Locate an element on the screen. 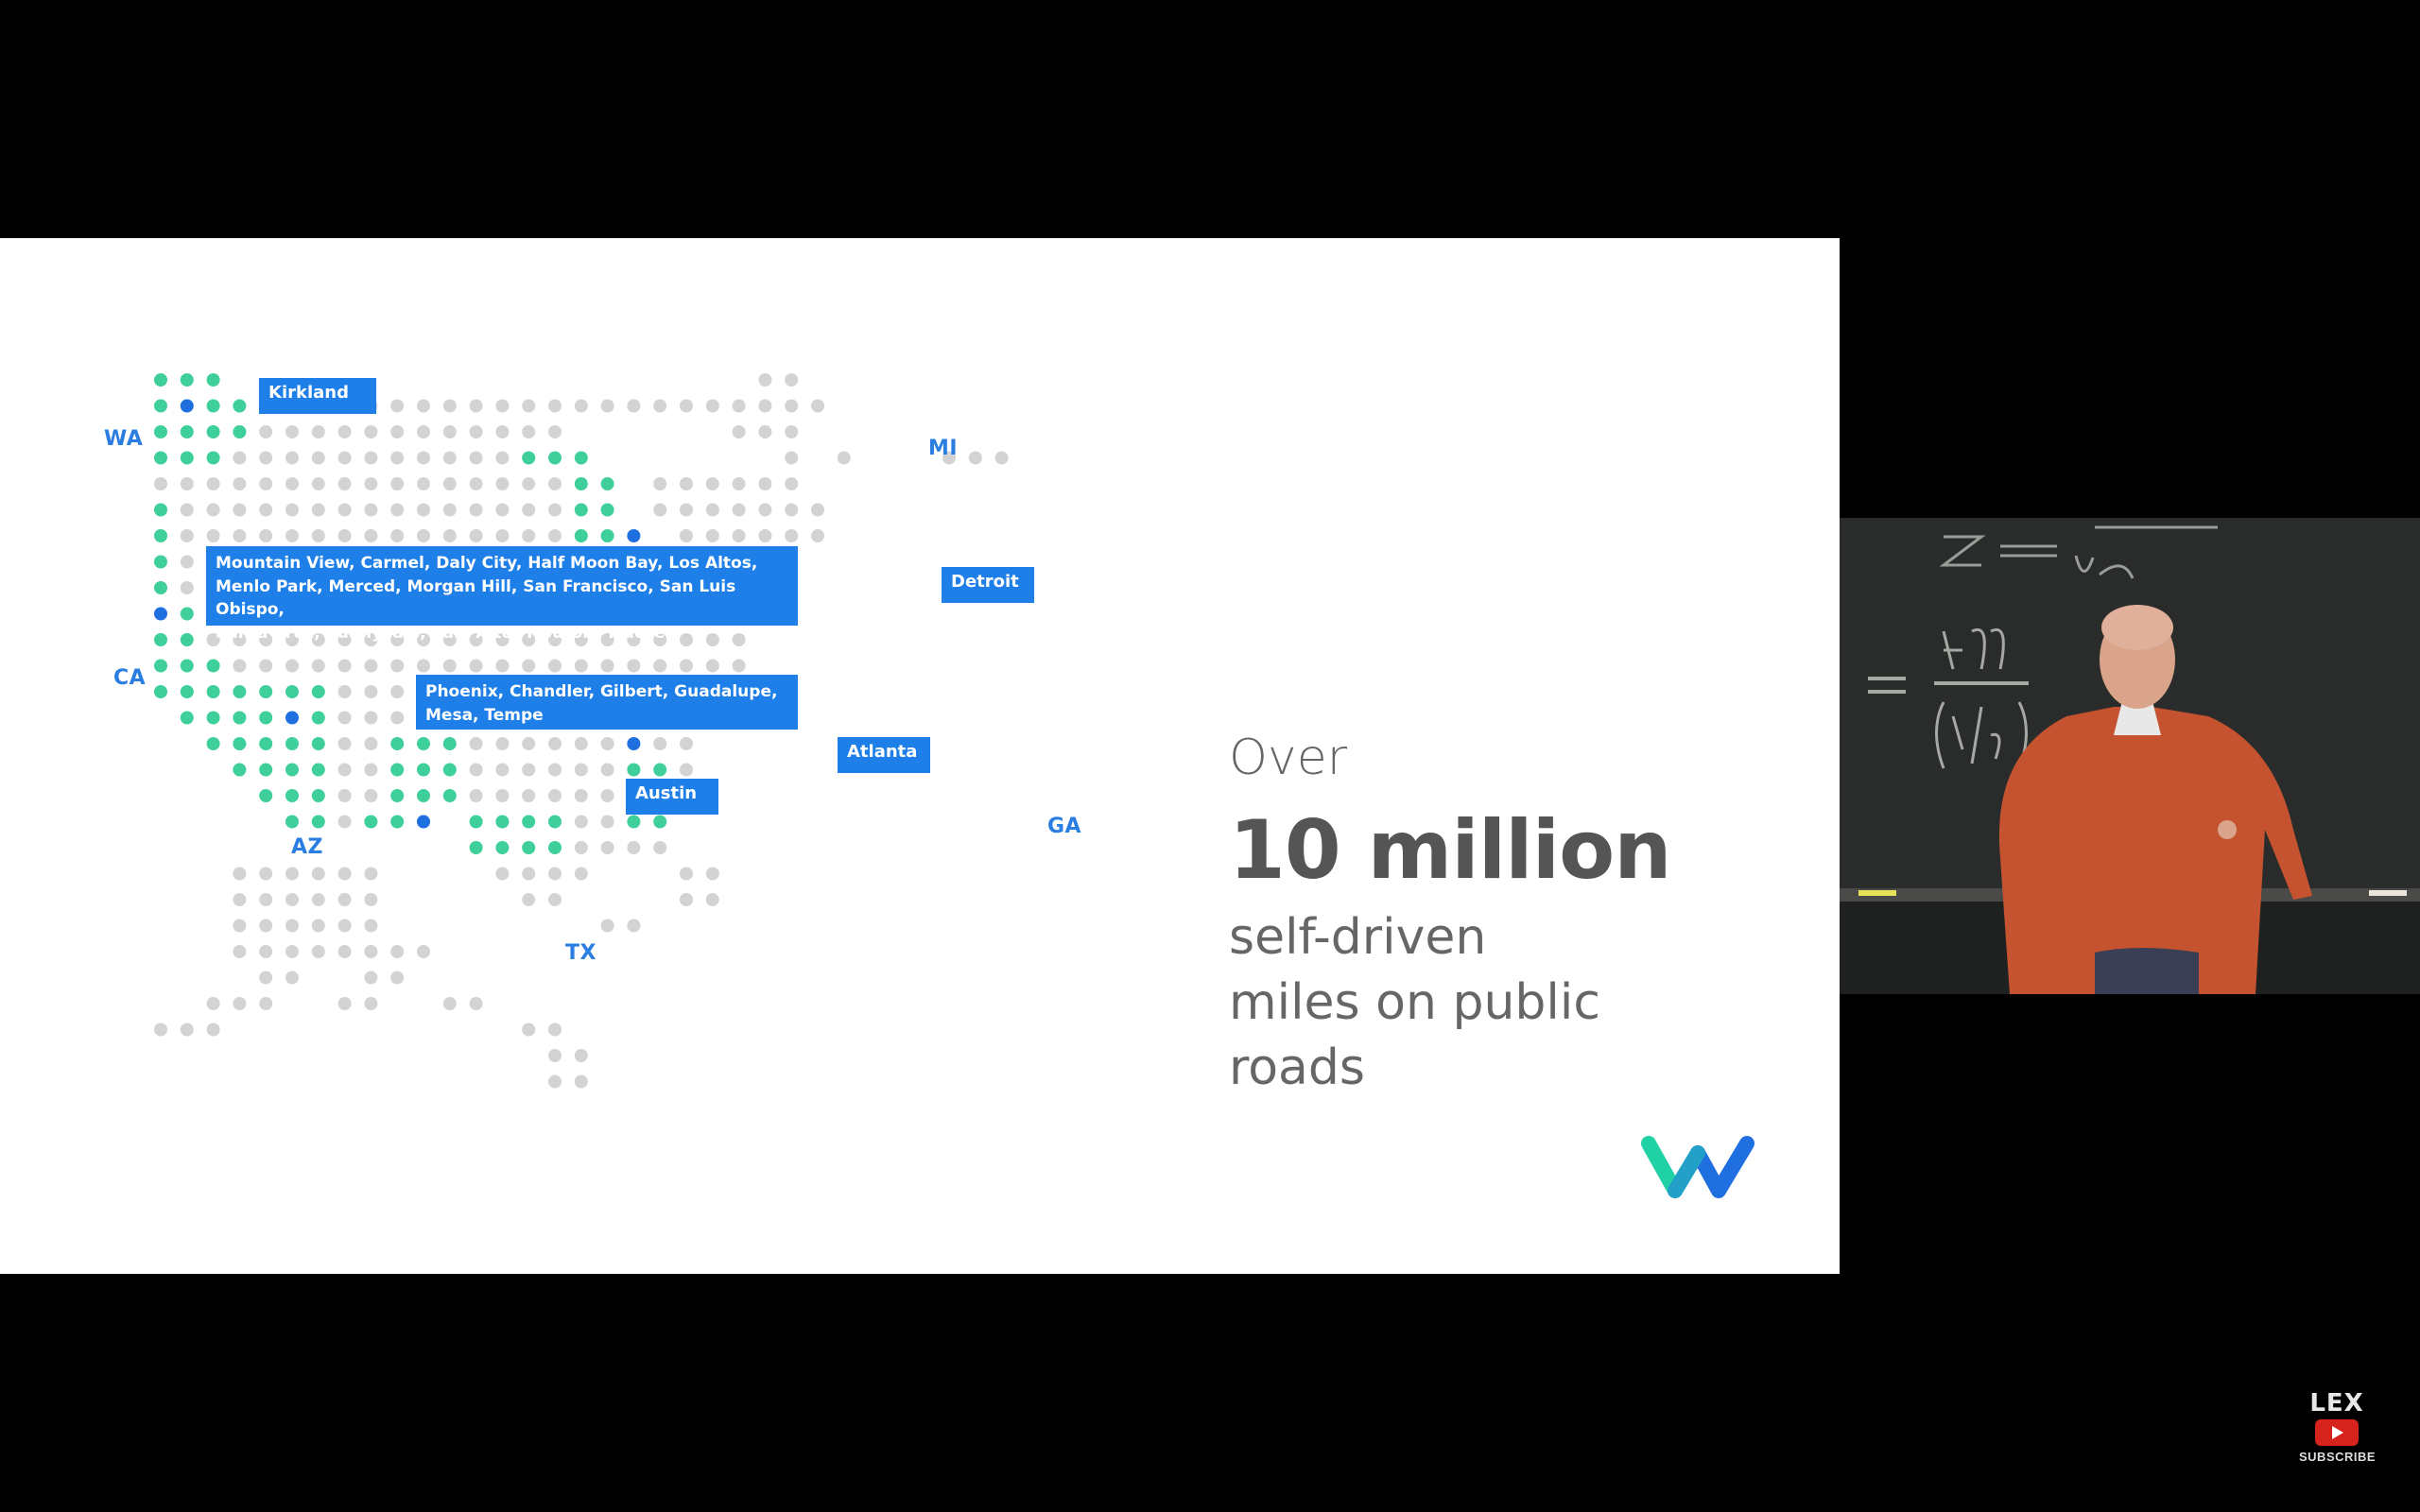 This screenshot has width=2420, height=1512. subscribe-label: SUBSCRIBE is located at coordinates (2338, 1457).